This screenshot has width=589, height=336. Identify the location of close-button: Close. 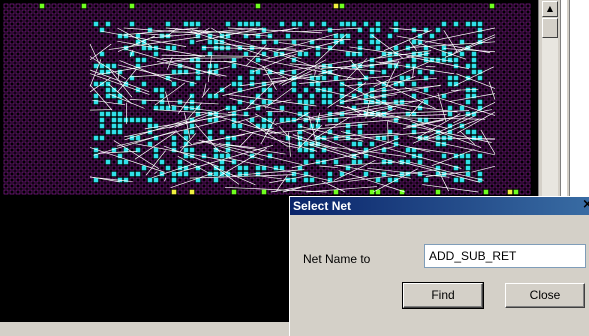
(545, 295).